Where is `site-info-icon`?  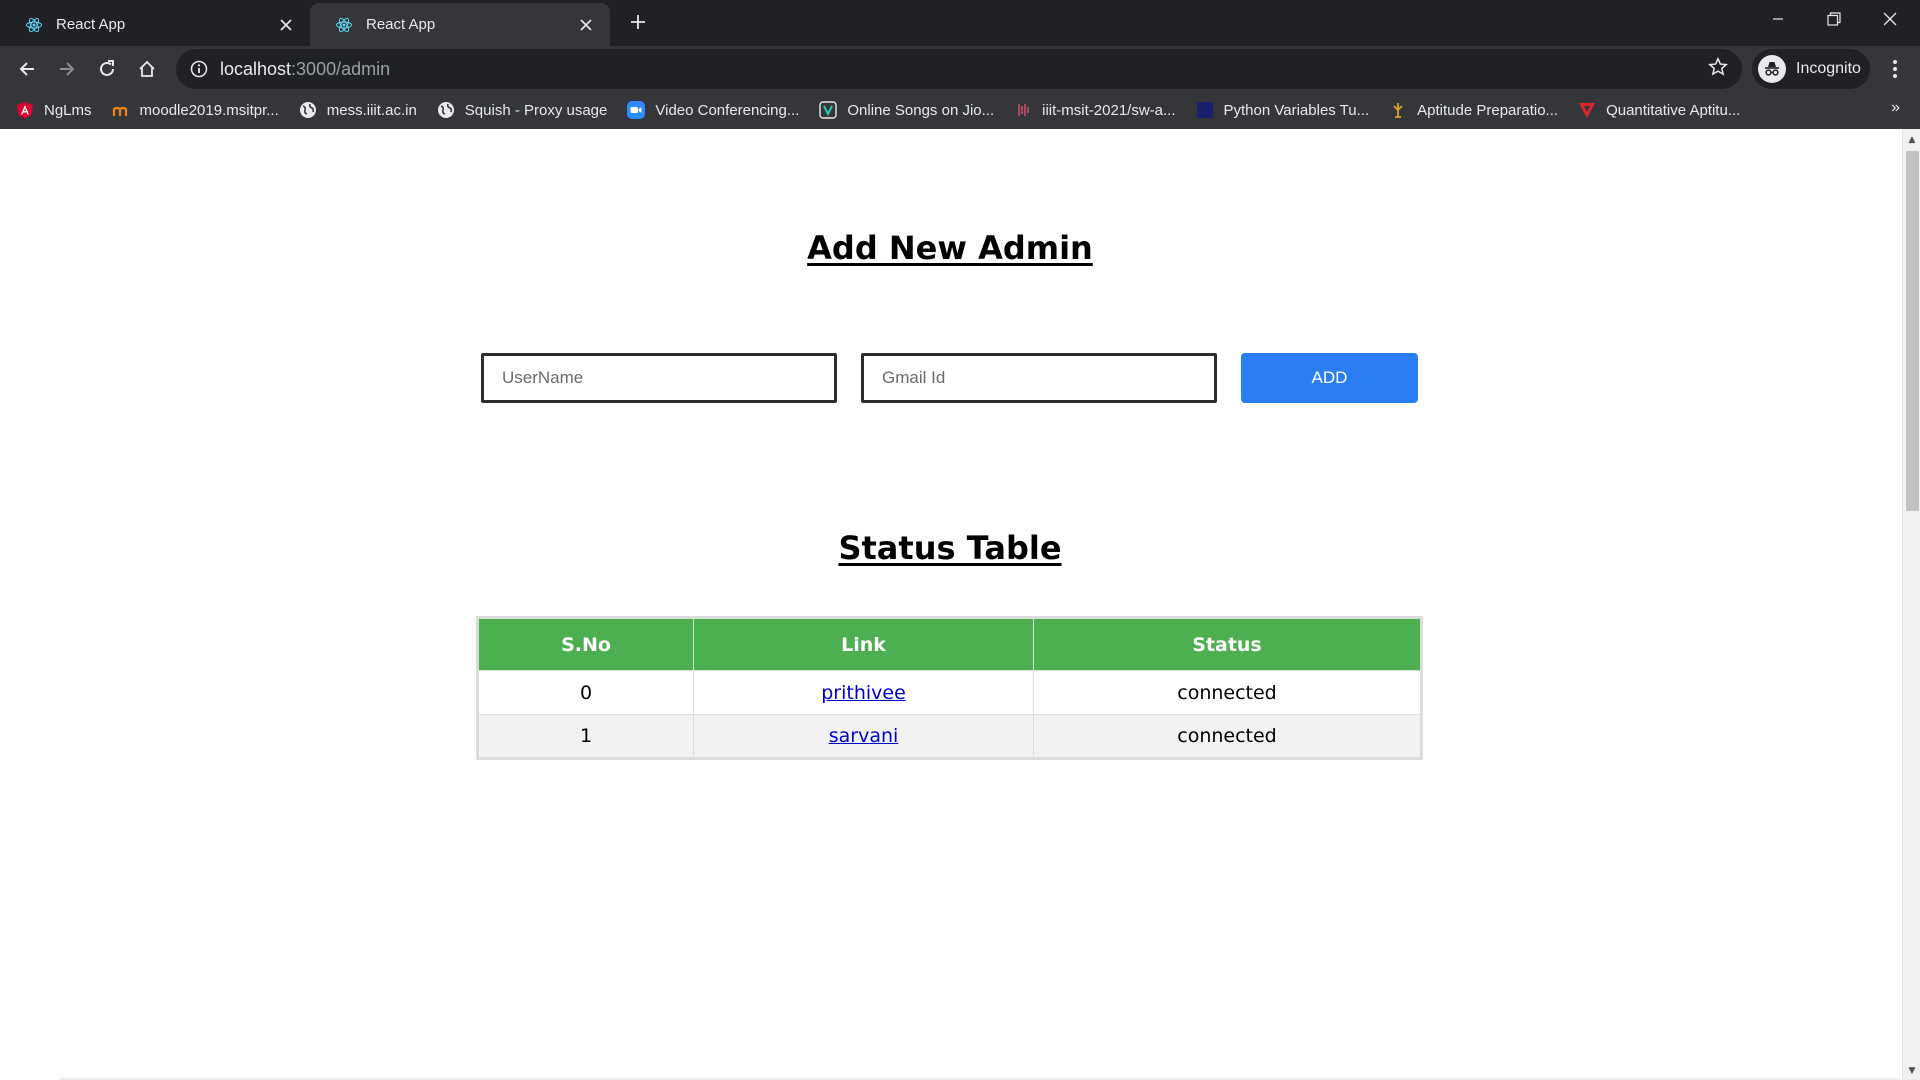 site-info-icon is located at coordinates (199, 69).